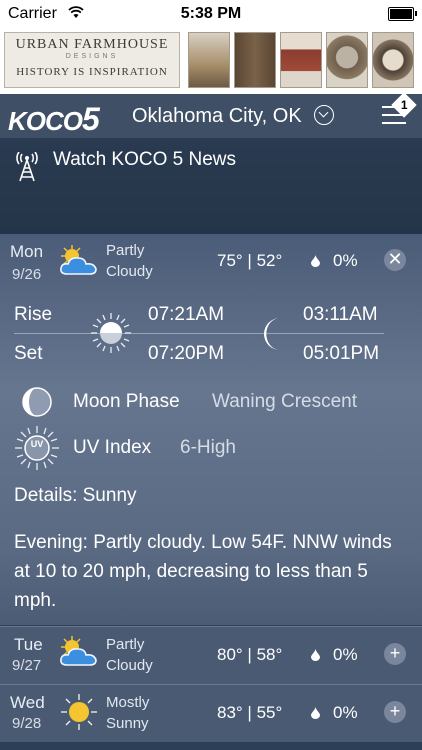 Image resolution: width=422 pixels, height=750 pixels. Describe the element at coordinates (128, 713) in the screenshot. I see `condition-text: Mostly Sunny` at that location.